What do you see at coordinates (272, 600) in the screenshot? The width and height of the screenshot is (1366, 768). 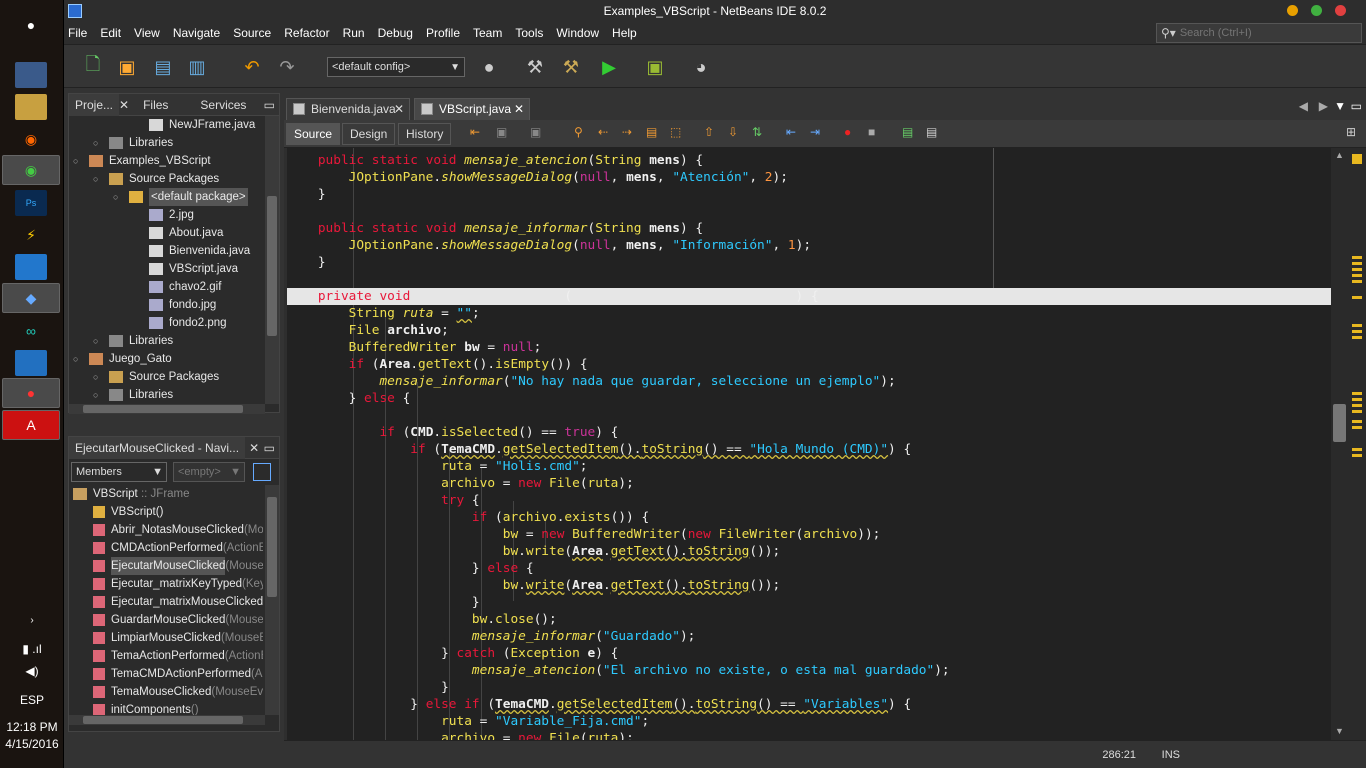 I see `navigator-scrollbar` at bounding box center [272, 600].